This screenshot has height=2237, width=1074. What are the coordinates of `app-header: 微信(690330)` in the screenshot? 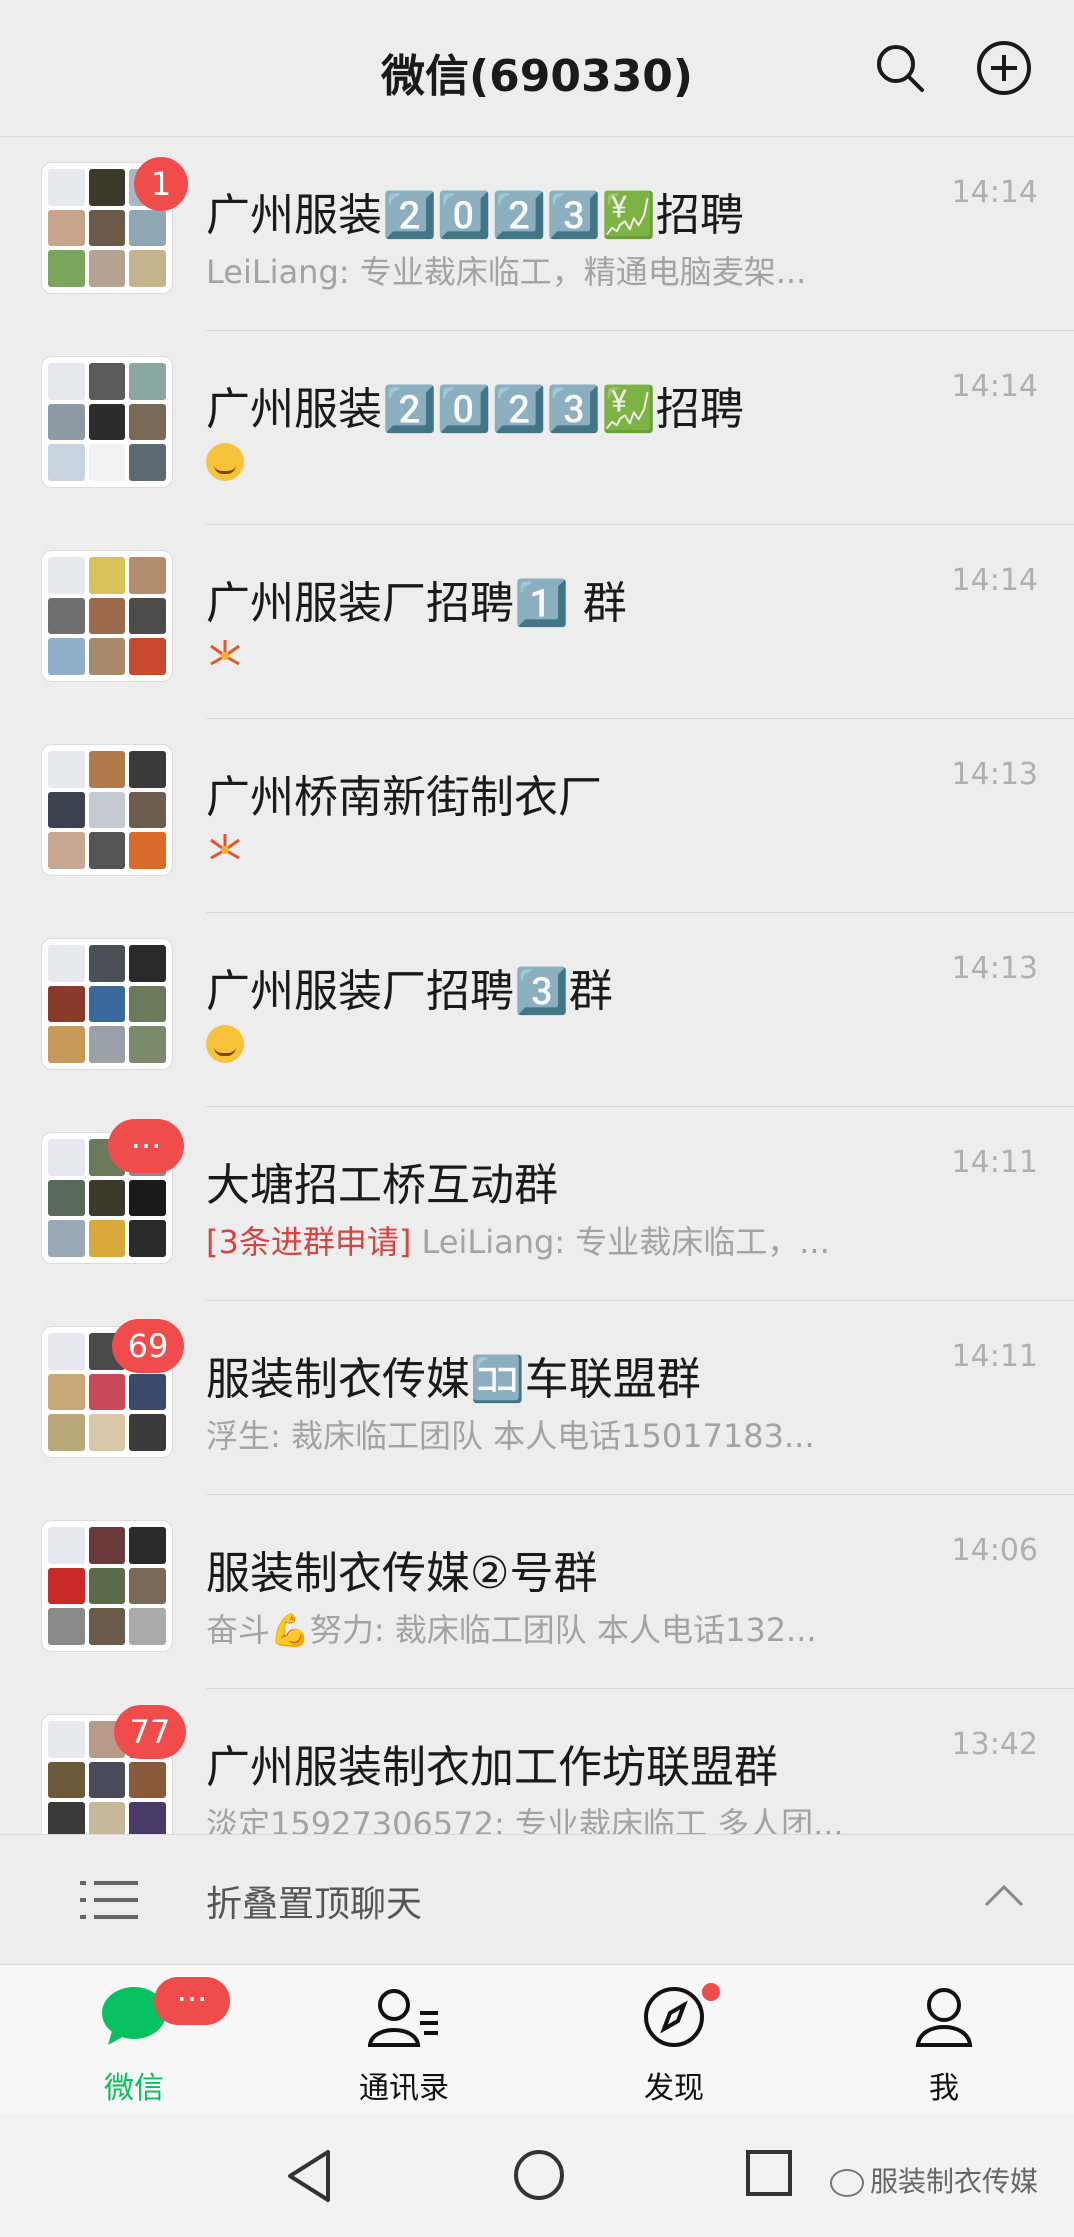 It's located at (537, 68).